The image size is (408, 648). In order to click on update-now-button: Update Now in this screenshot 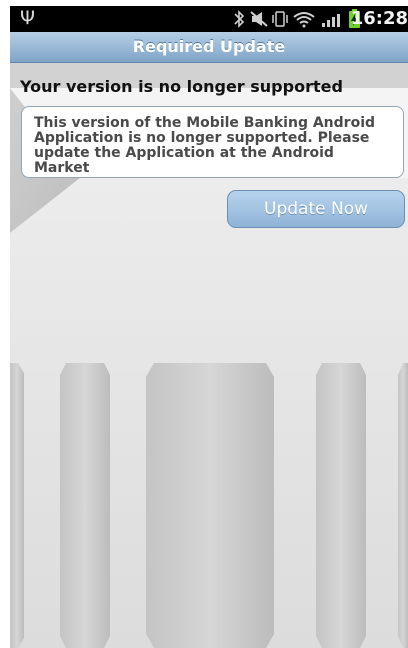, I will do `click(316, 209)`.